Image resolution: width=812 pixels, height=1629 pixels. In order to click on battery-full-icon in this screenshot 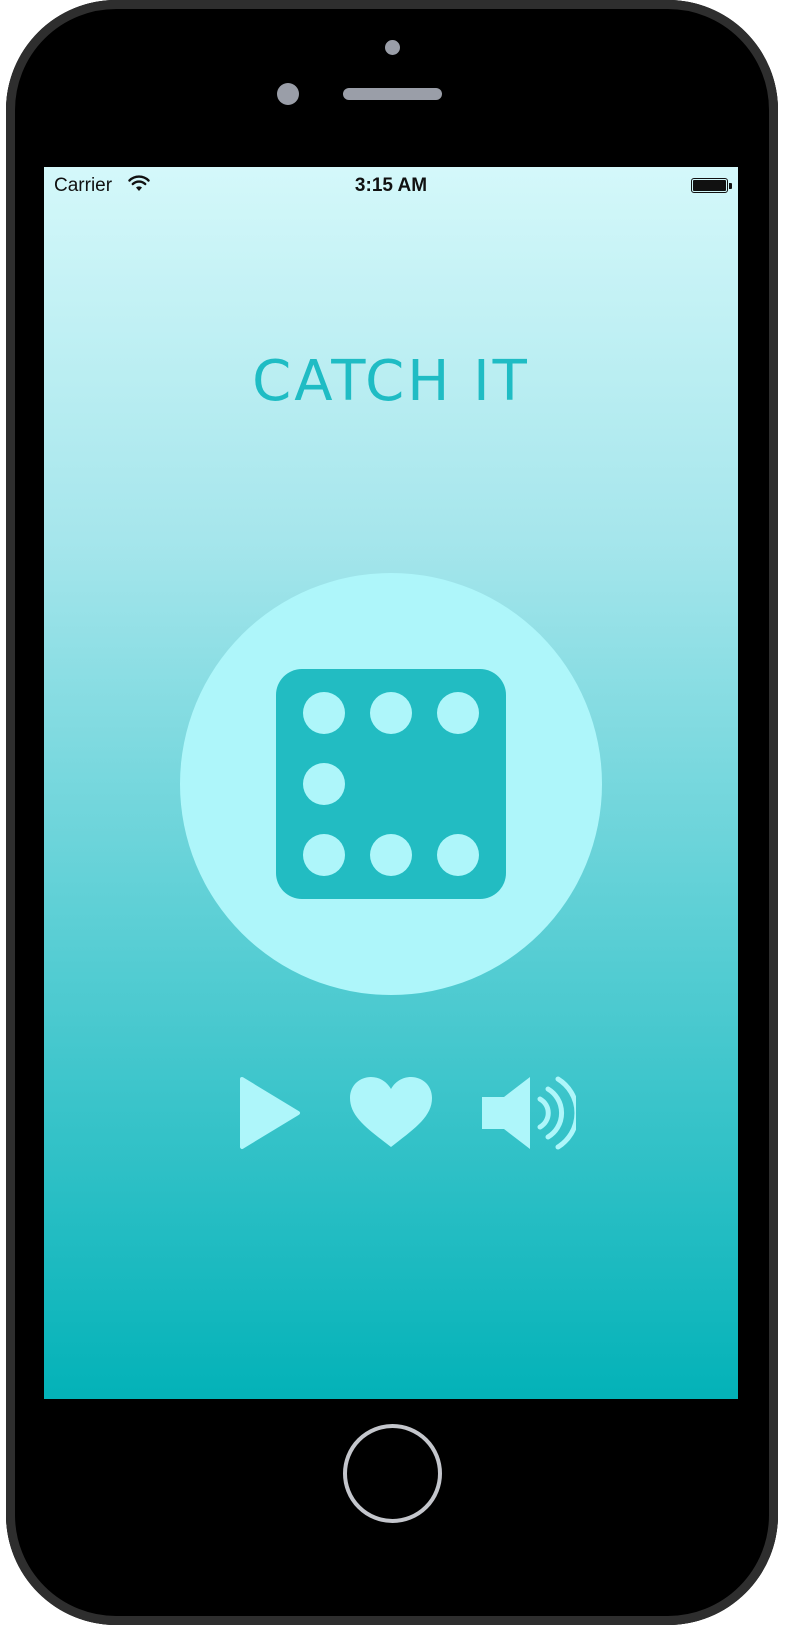, I will do `click(709, 185)`.